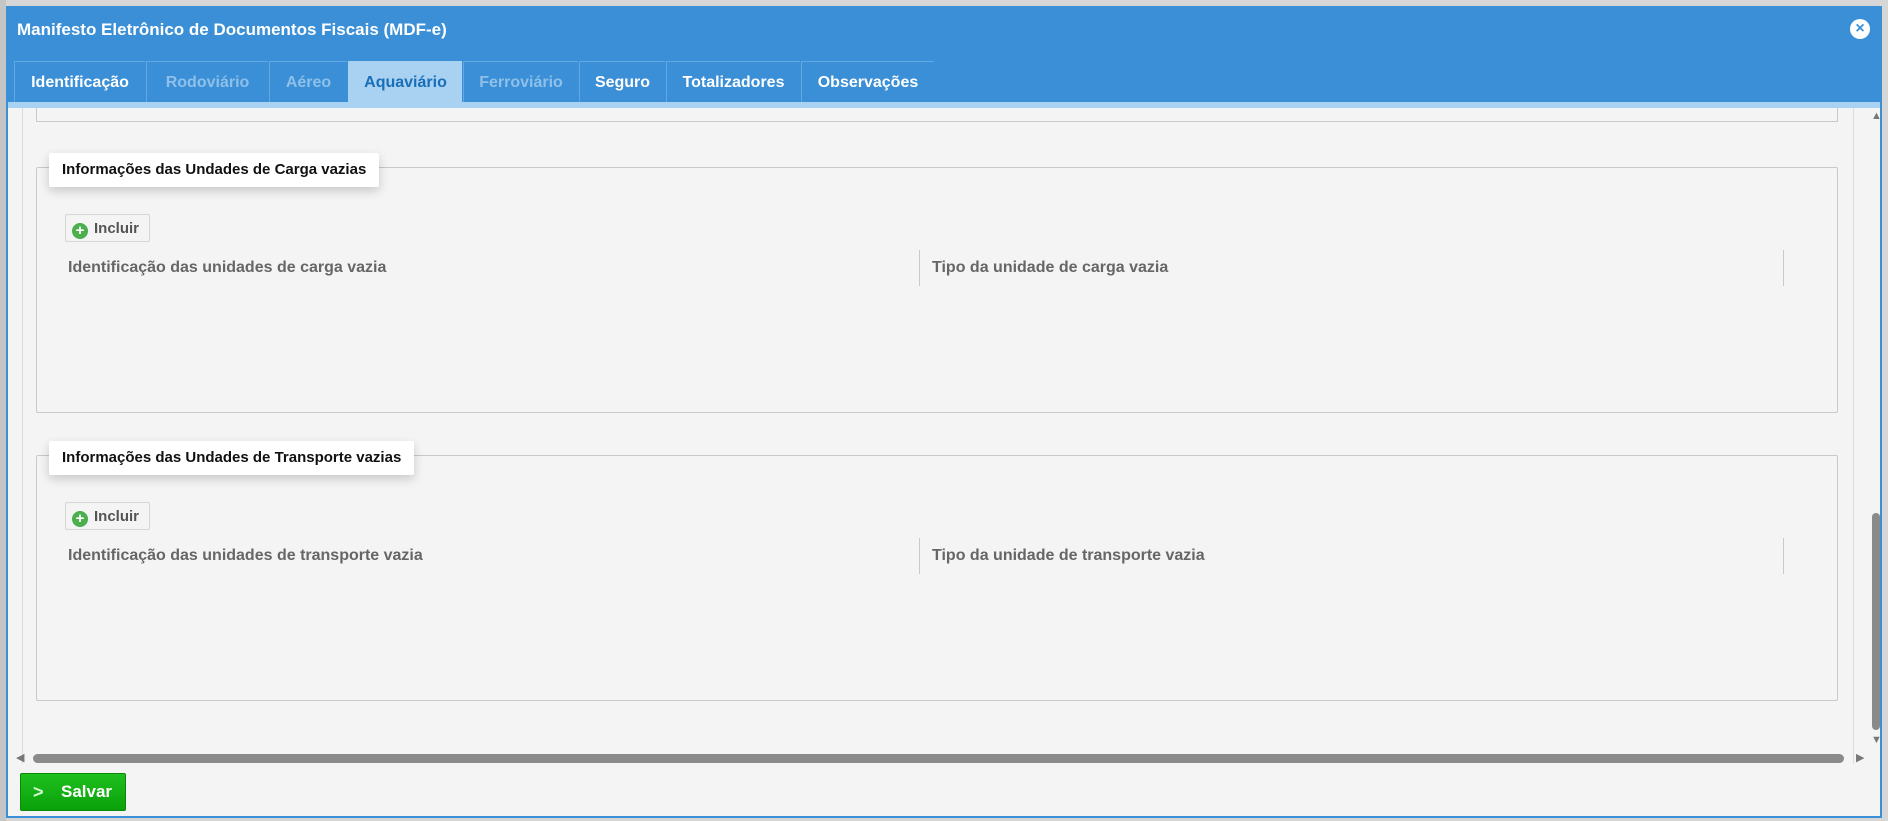 Image resolution: width=1888 pixels, height=821 pixels. Describe the element at coordinates (1876, 116) in the screenshot. I see `scroll-up-icon: ▲` at that location.